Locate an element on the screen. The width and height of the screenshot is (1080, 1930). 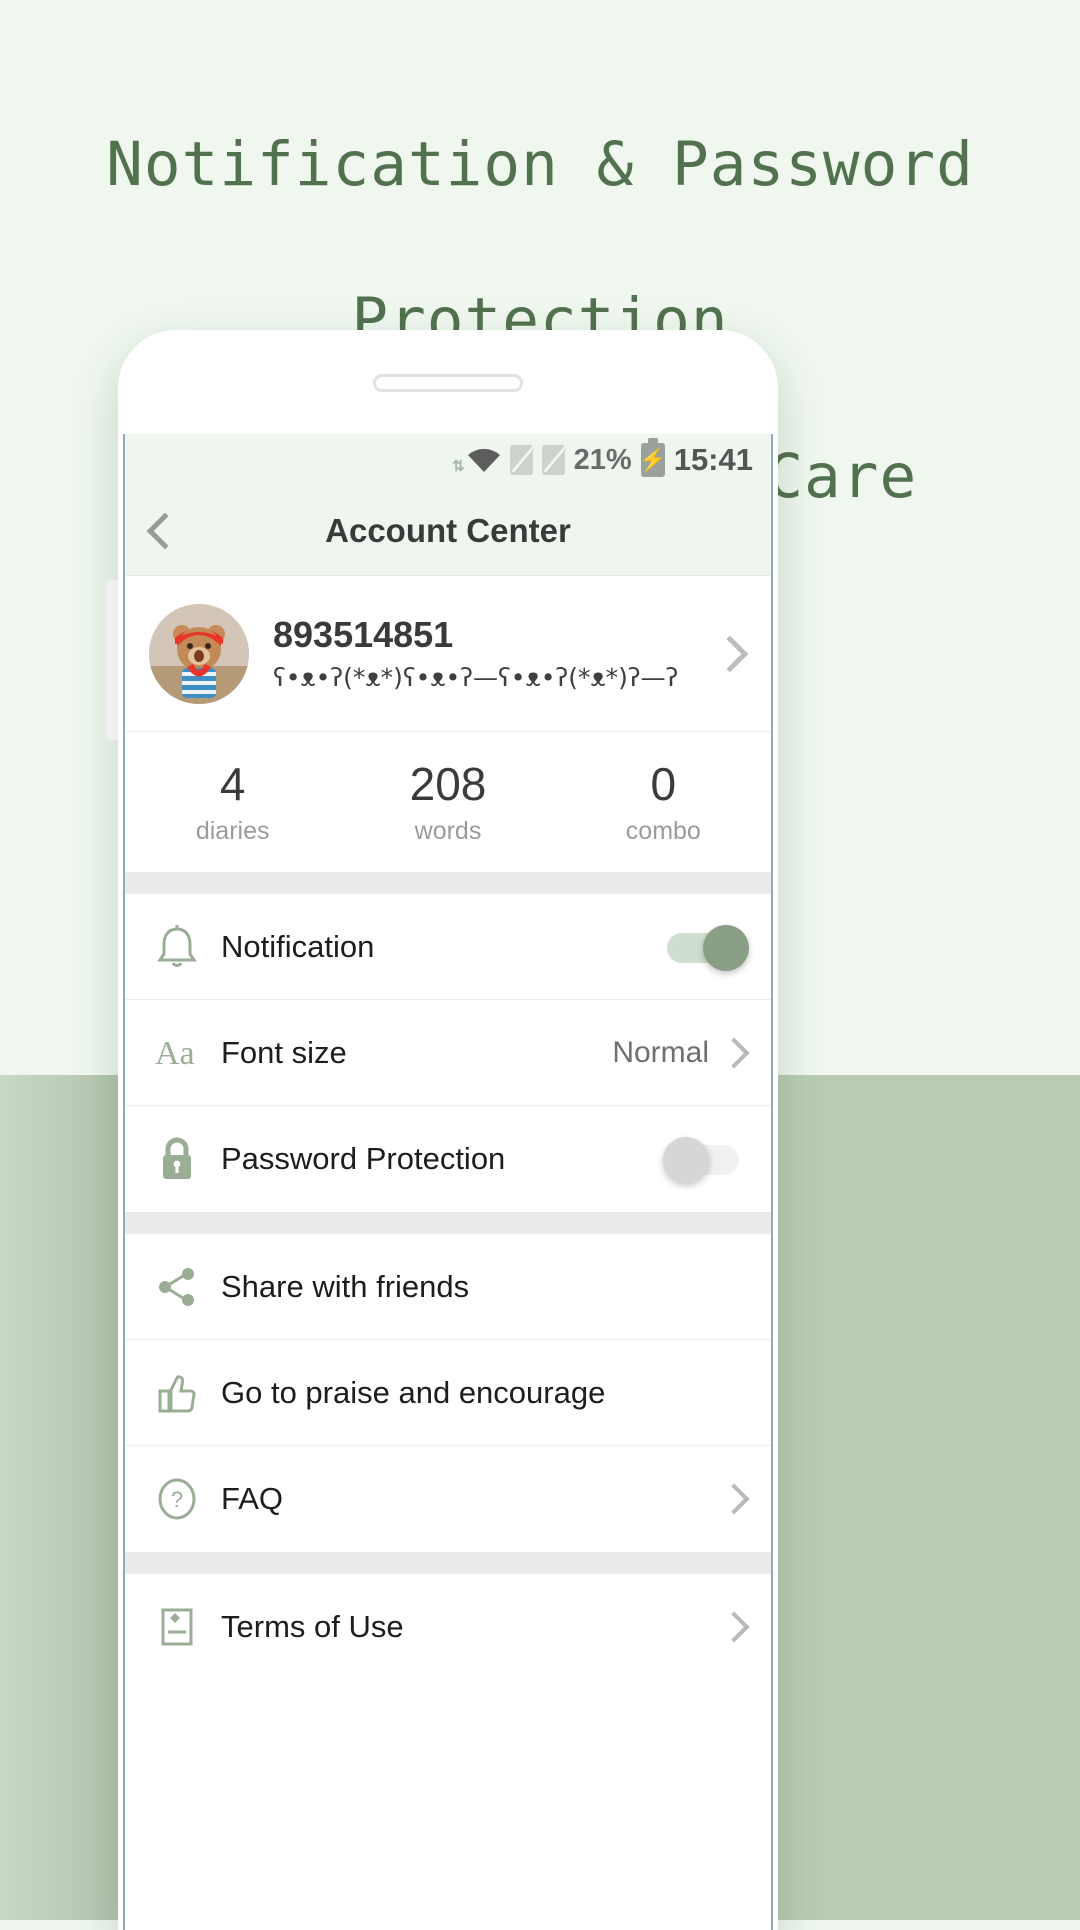
question-circle-icon: ? is located at coordinates (185, 1499).